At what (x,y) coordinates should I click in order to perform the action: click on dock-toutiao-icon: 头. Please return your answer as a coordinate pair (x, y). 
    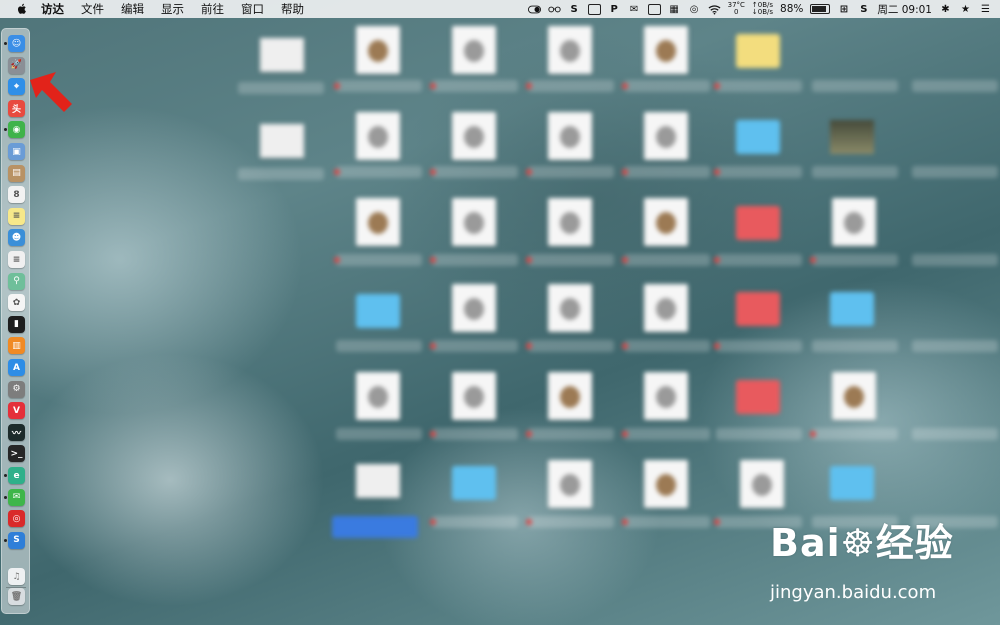
    Looking at the image, I should click on (16, 108).